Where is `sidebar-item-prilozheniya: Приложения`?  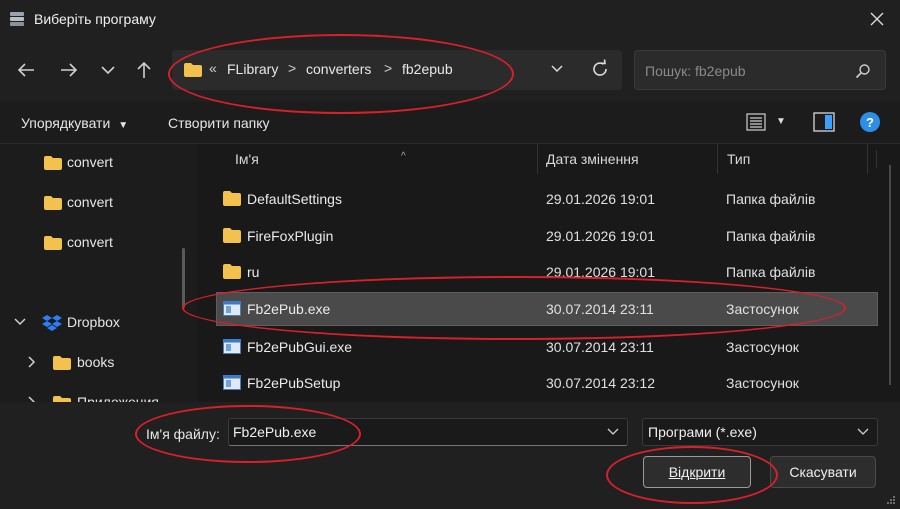 sidebar-item-prilozheniya: Приложения is located at coordinates (95, 393).